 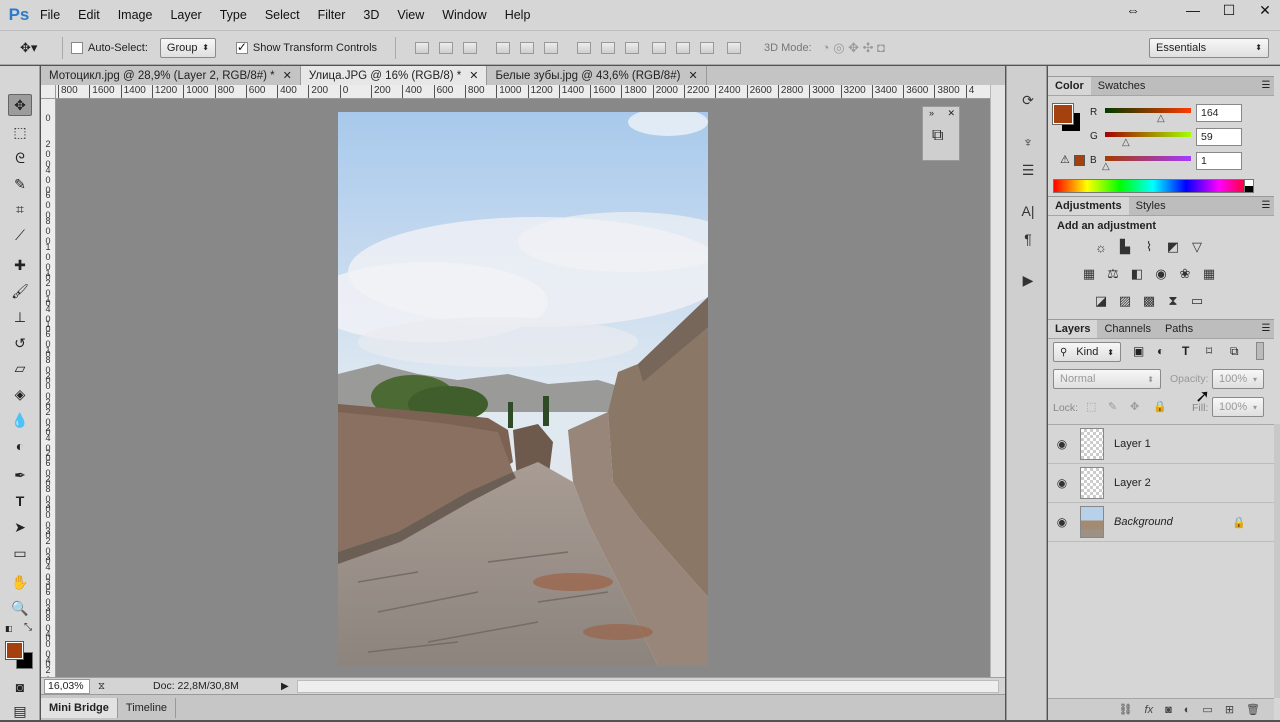 What do you see at coordinates (241, 47) in the screenshot?
I see `show-transform-checkbox` at bounding box center [241, 47].